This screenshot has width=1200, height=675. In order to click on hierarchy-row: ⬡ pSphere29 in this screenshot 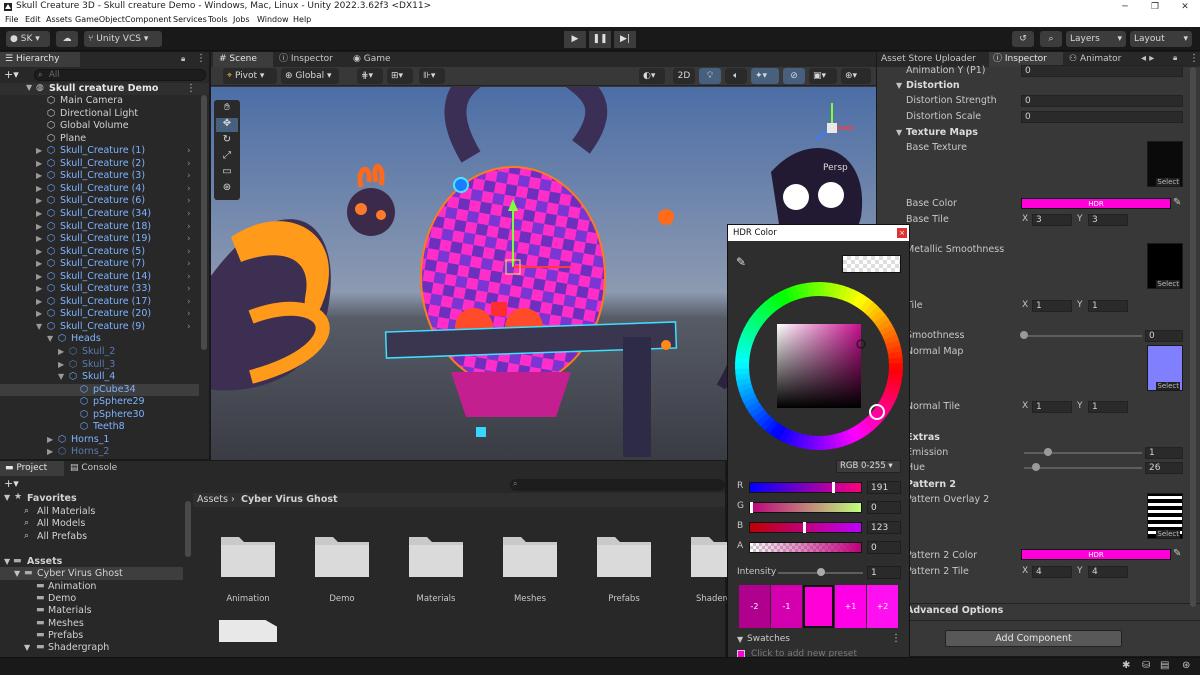, I will do `click(99, 402)`.